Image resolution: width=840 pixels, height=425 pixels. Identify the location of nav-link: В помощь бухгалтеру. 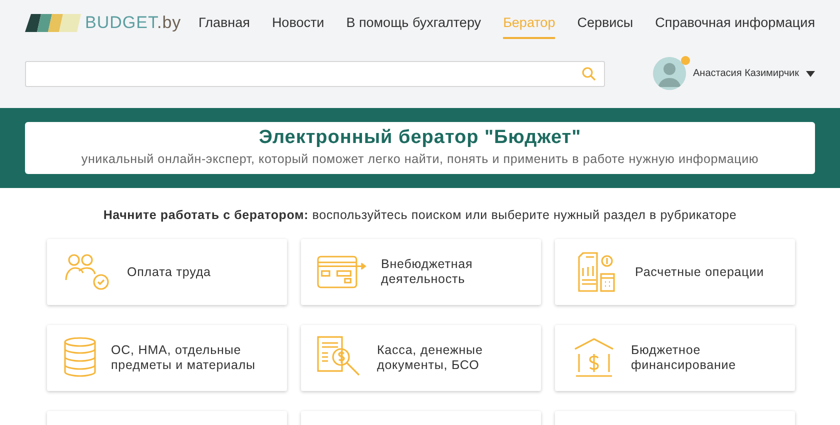
(414, 26).